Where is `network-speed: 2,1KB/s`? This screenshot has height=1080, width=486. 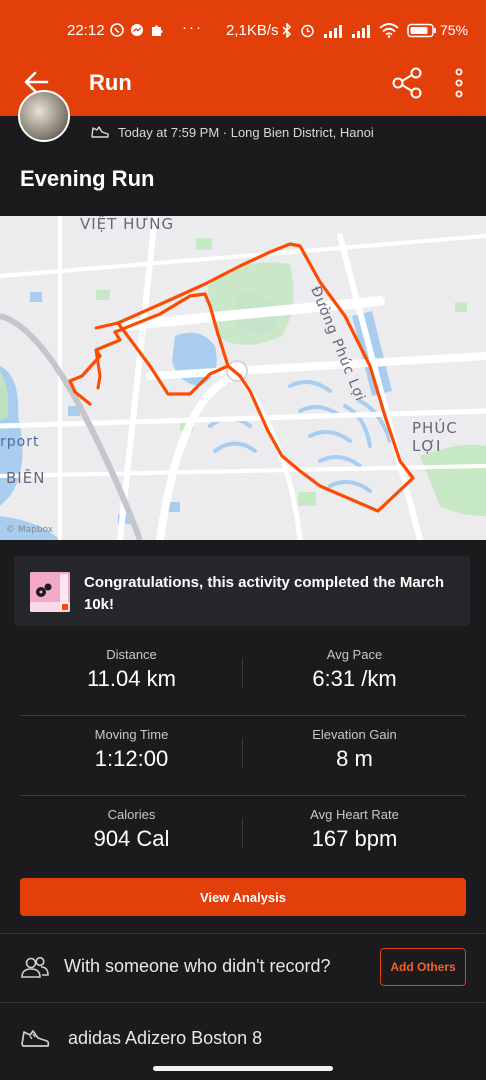
network-speed: 2,1KB/s is located at coordinates (252, 30).